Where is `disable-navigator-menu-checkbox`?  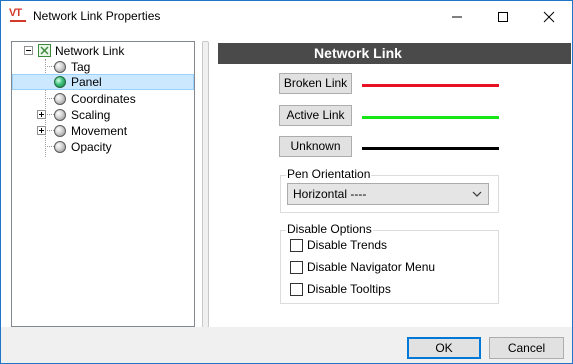 disable-navigator-menu-checkbox is located at coordinates (296, 267).